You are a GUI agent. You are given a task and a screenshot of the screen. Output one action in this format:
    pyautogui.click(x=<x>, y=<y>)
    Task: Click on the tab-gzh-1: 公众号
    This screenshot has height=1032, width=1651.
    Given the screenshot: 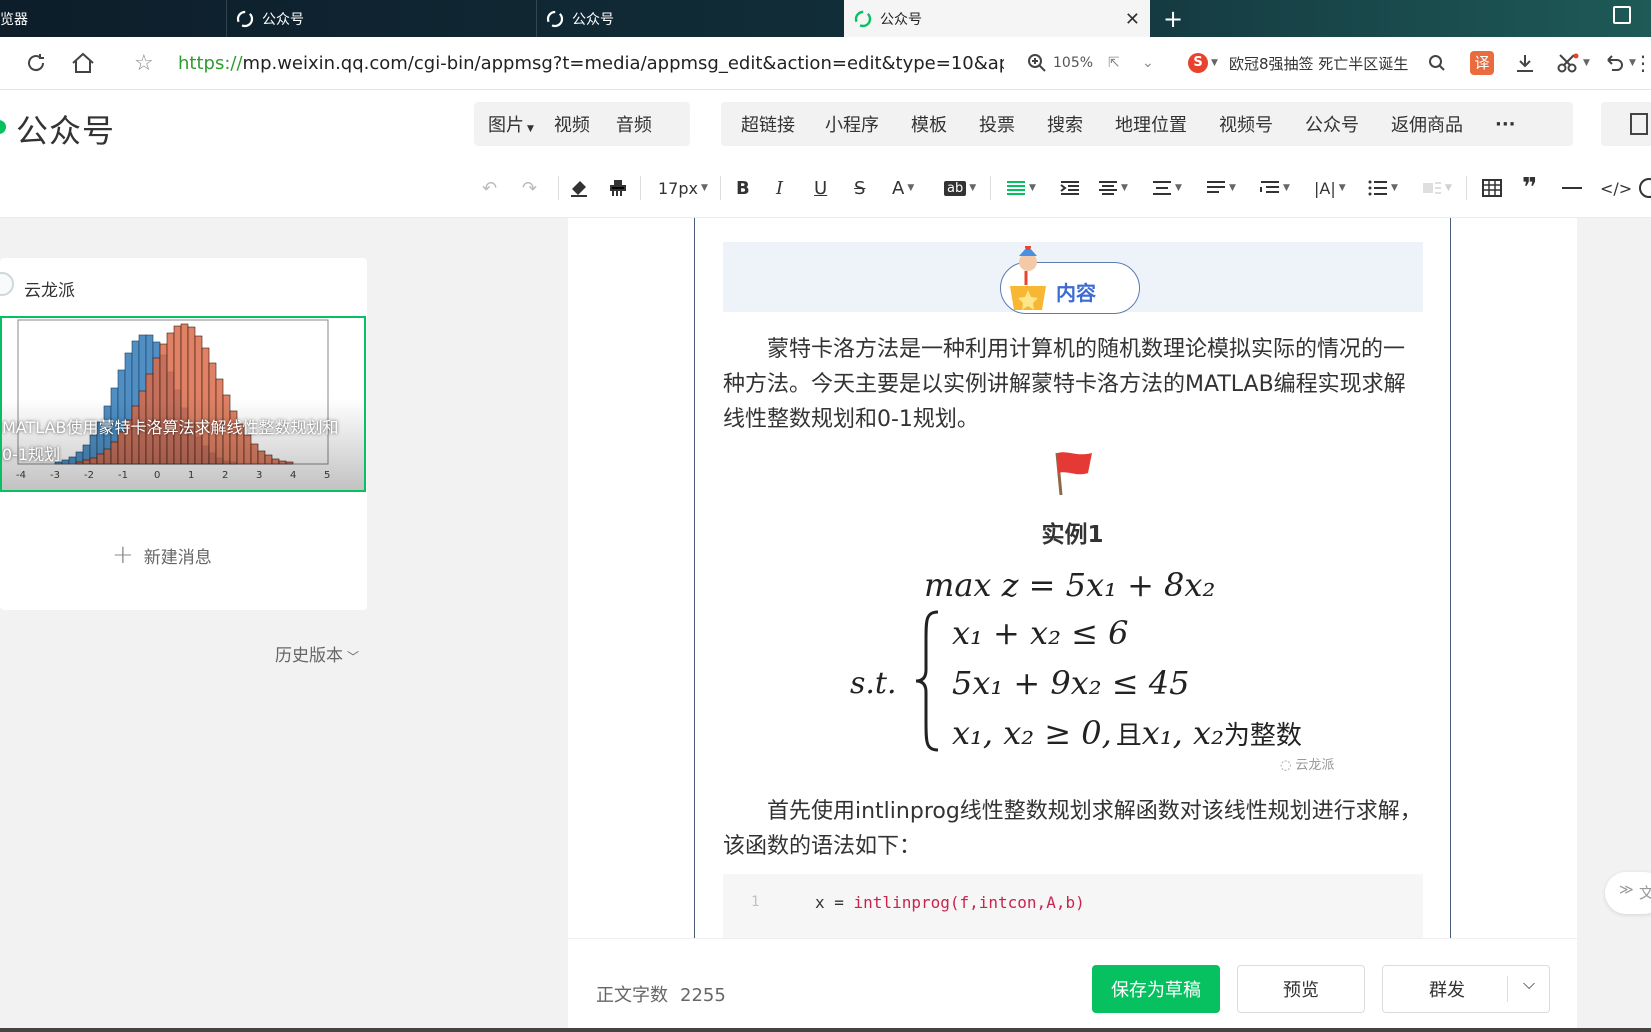 What is the action you would take?
    pyautogui.click(x=386, y=18)
    